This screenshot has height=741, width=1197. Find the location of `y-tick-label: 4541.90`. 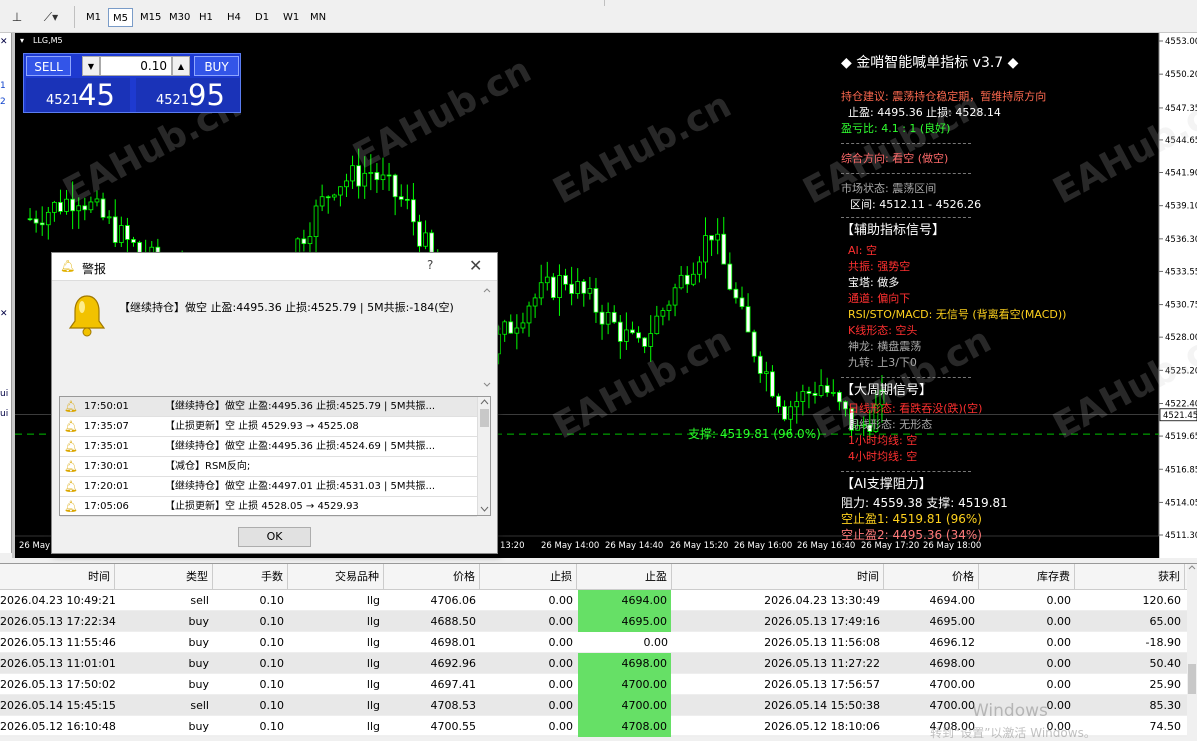

y-tick-label: 4541.90 is located at coordinates (1181, 173).